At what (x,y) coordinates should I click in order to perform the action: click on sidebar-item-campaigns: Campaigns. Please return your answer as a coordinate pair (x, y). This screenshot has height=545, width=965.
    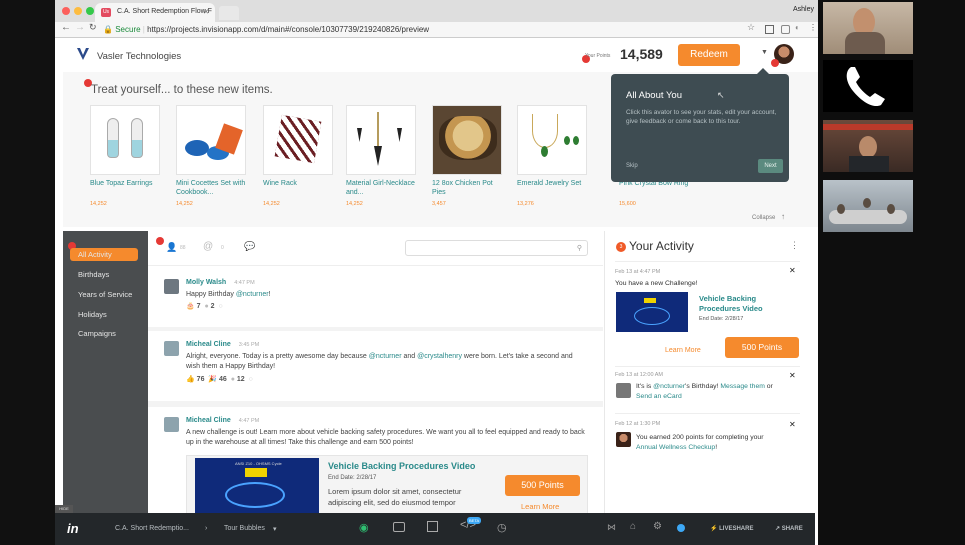
    Looking at the image, I should click on (93, 333).